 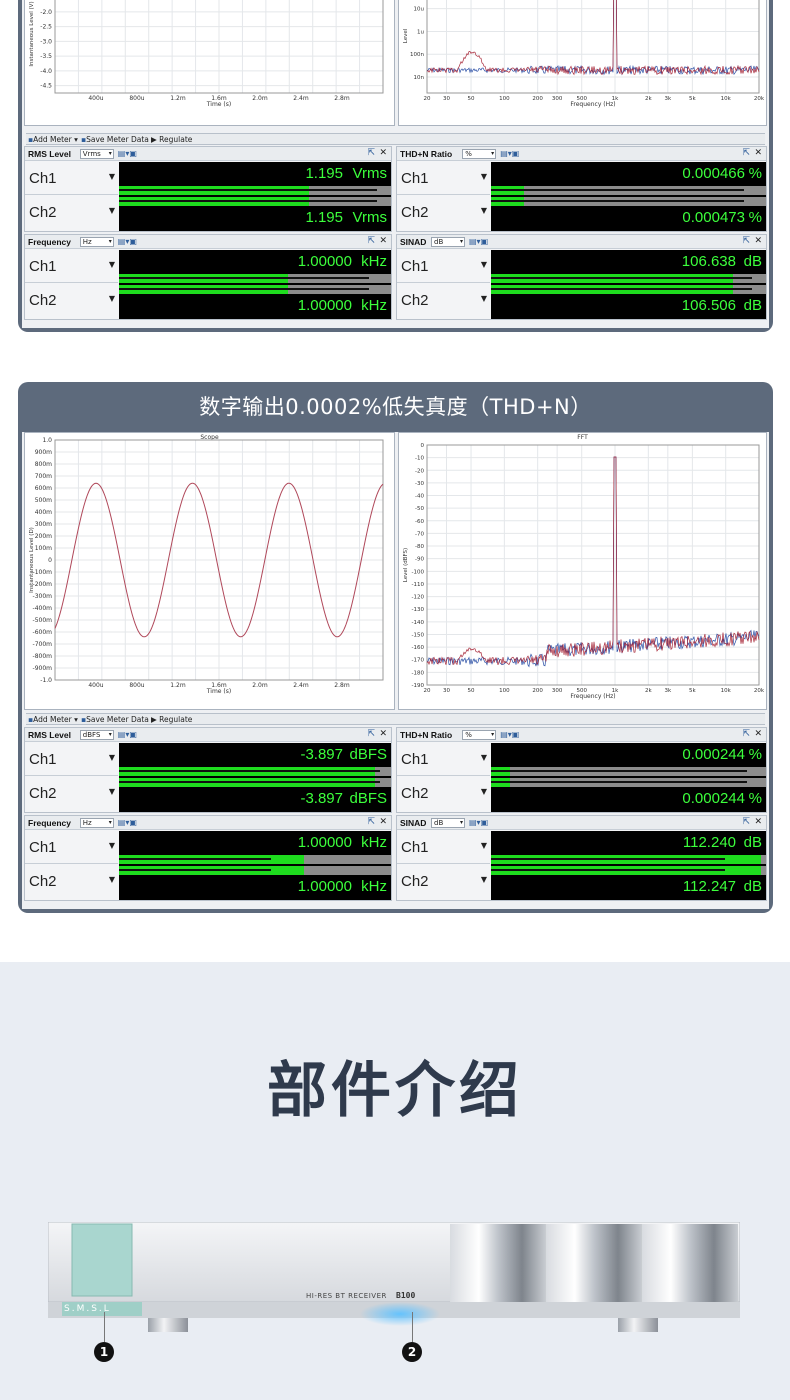 What do you see at coordinates (43, 536) in the screenshot?
I see `scope-ytick: 200m` at bounding box center [43, 536].